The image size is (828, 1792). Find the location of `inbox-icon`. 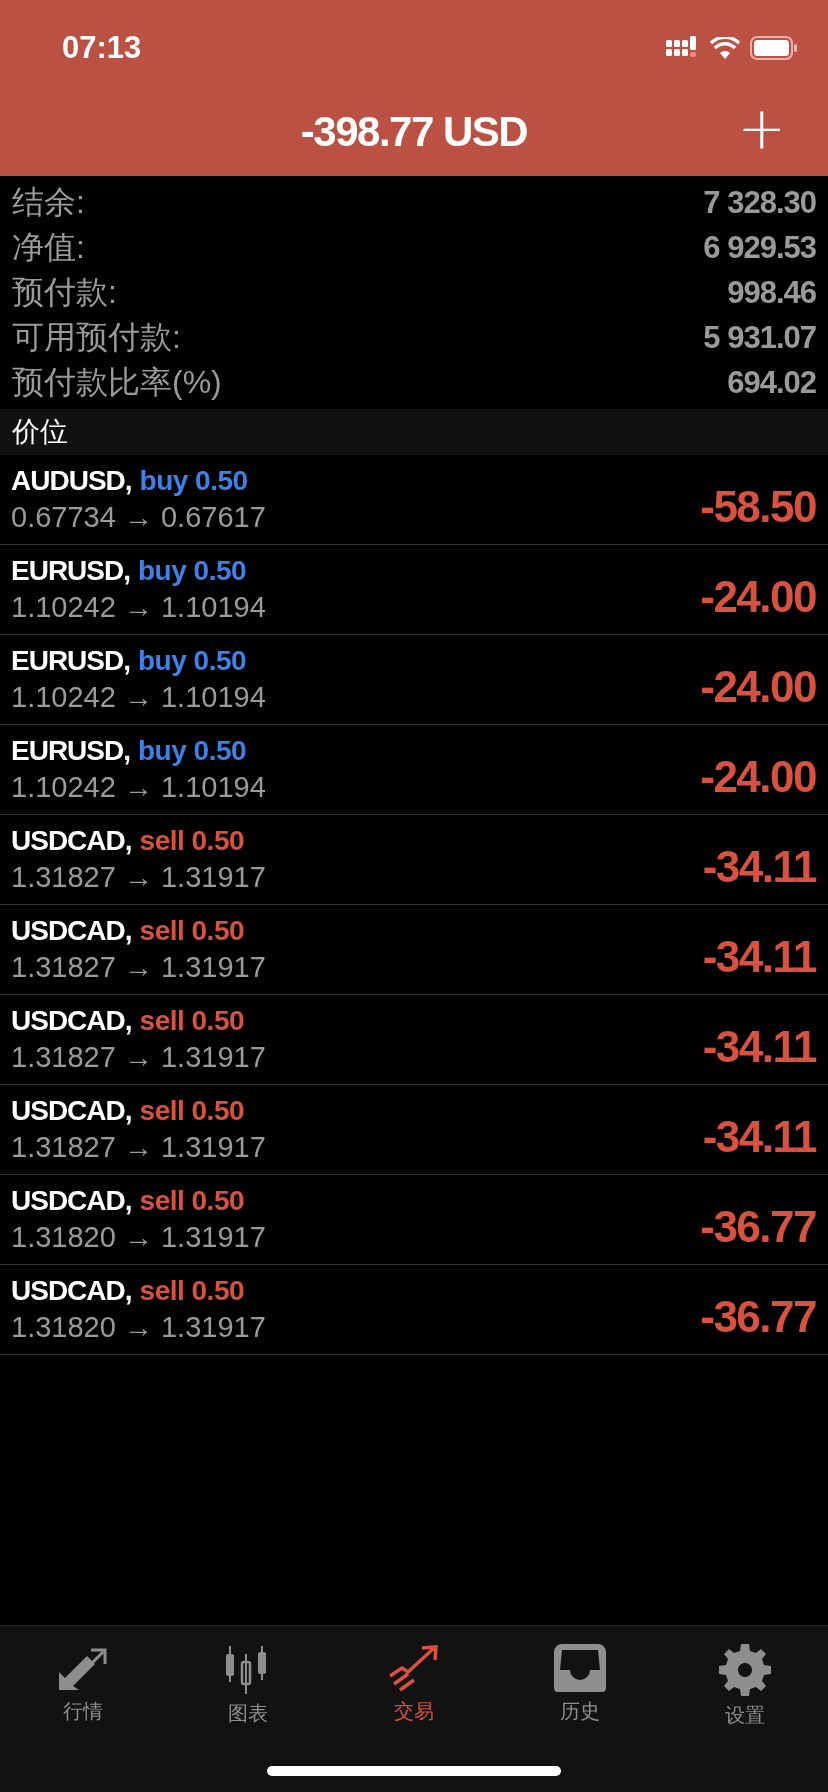

inbox-icon is located at coordinates (579, 1668).